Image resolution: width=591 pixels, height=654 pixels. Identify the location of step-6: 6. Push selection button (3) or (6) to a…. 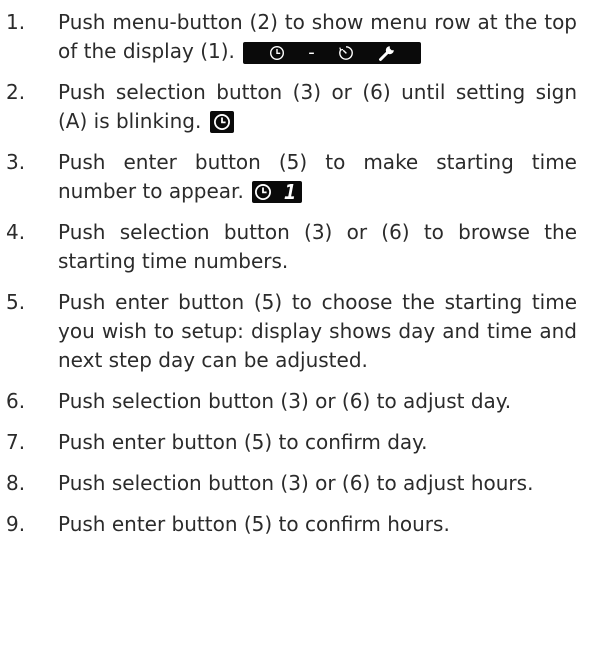
(295, 401).